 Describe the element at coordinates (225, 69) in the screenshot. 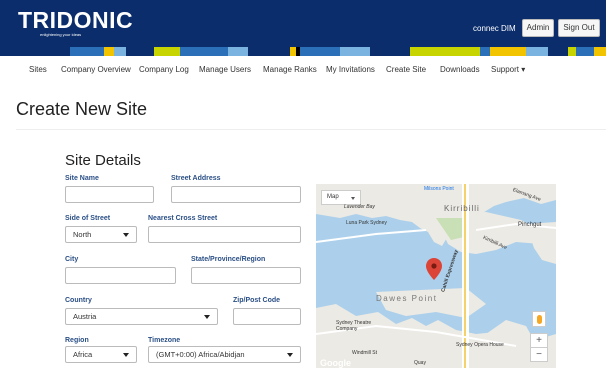

I see `nav-manage-users: Manage Users` at that location.